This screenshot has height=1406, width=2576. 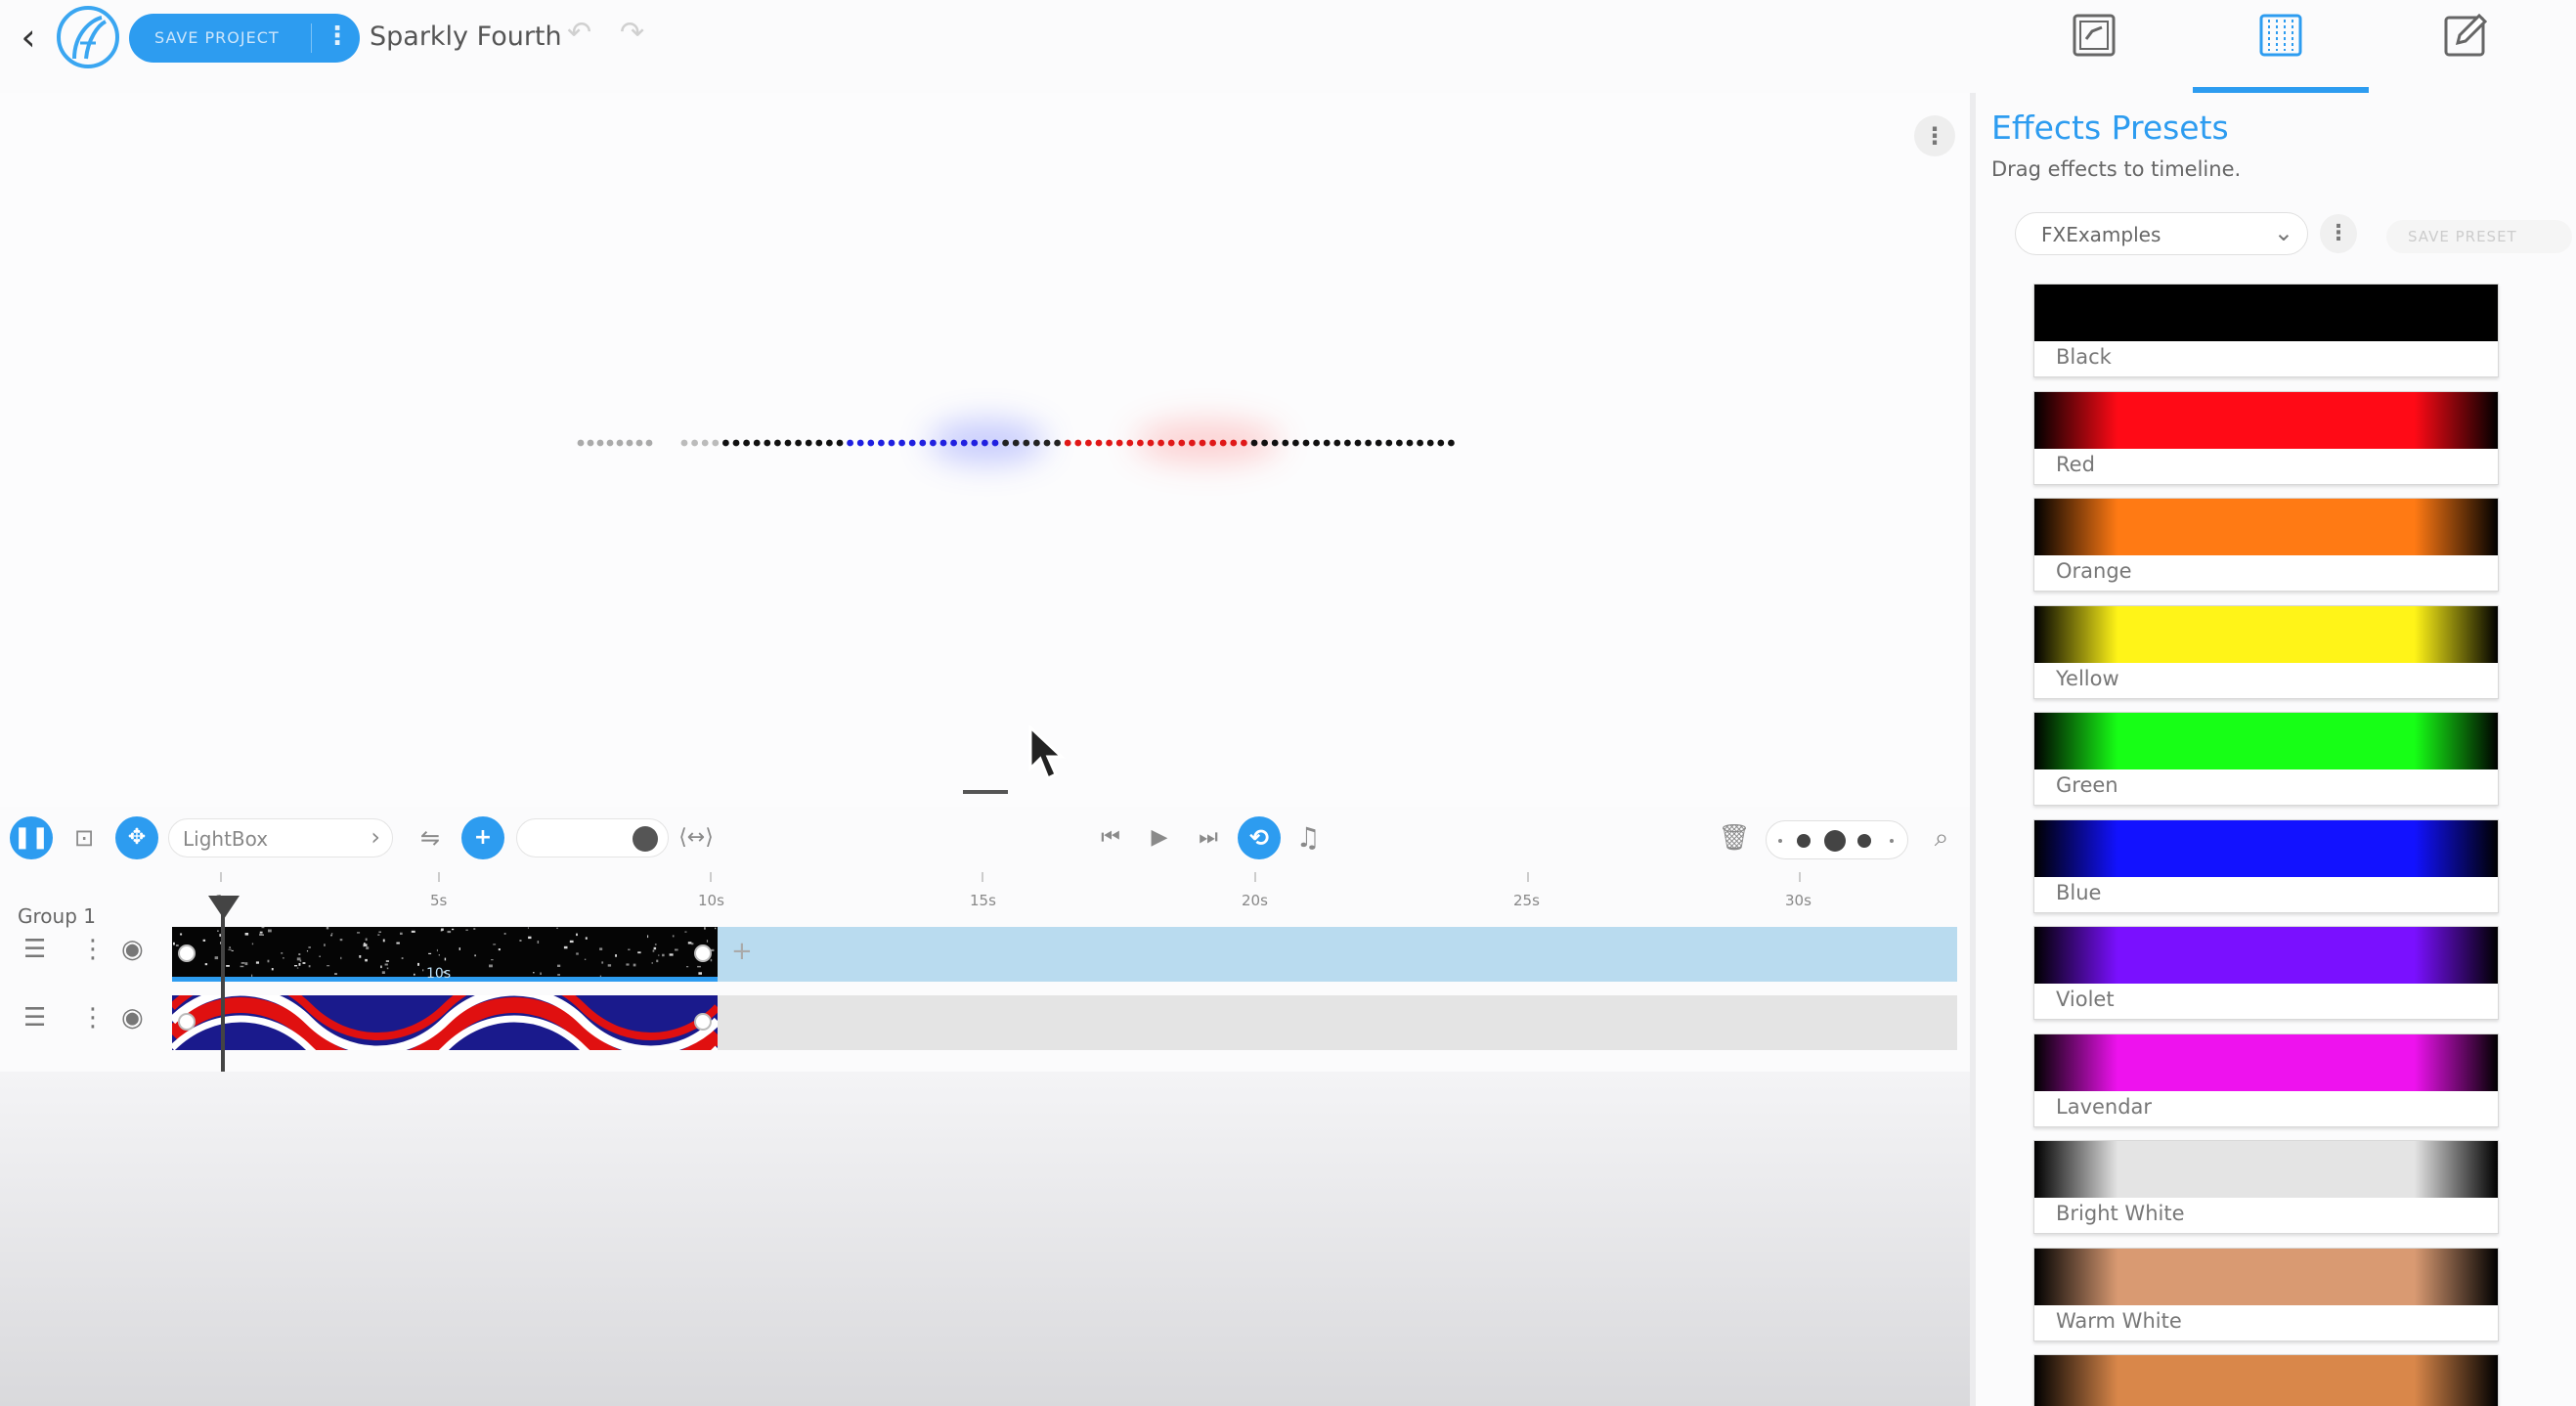 What do you see at coordinates (2266, 438) in the screenshot?
I see `preset-swatch: Red` at bounding box center [2266, 438].